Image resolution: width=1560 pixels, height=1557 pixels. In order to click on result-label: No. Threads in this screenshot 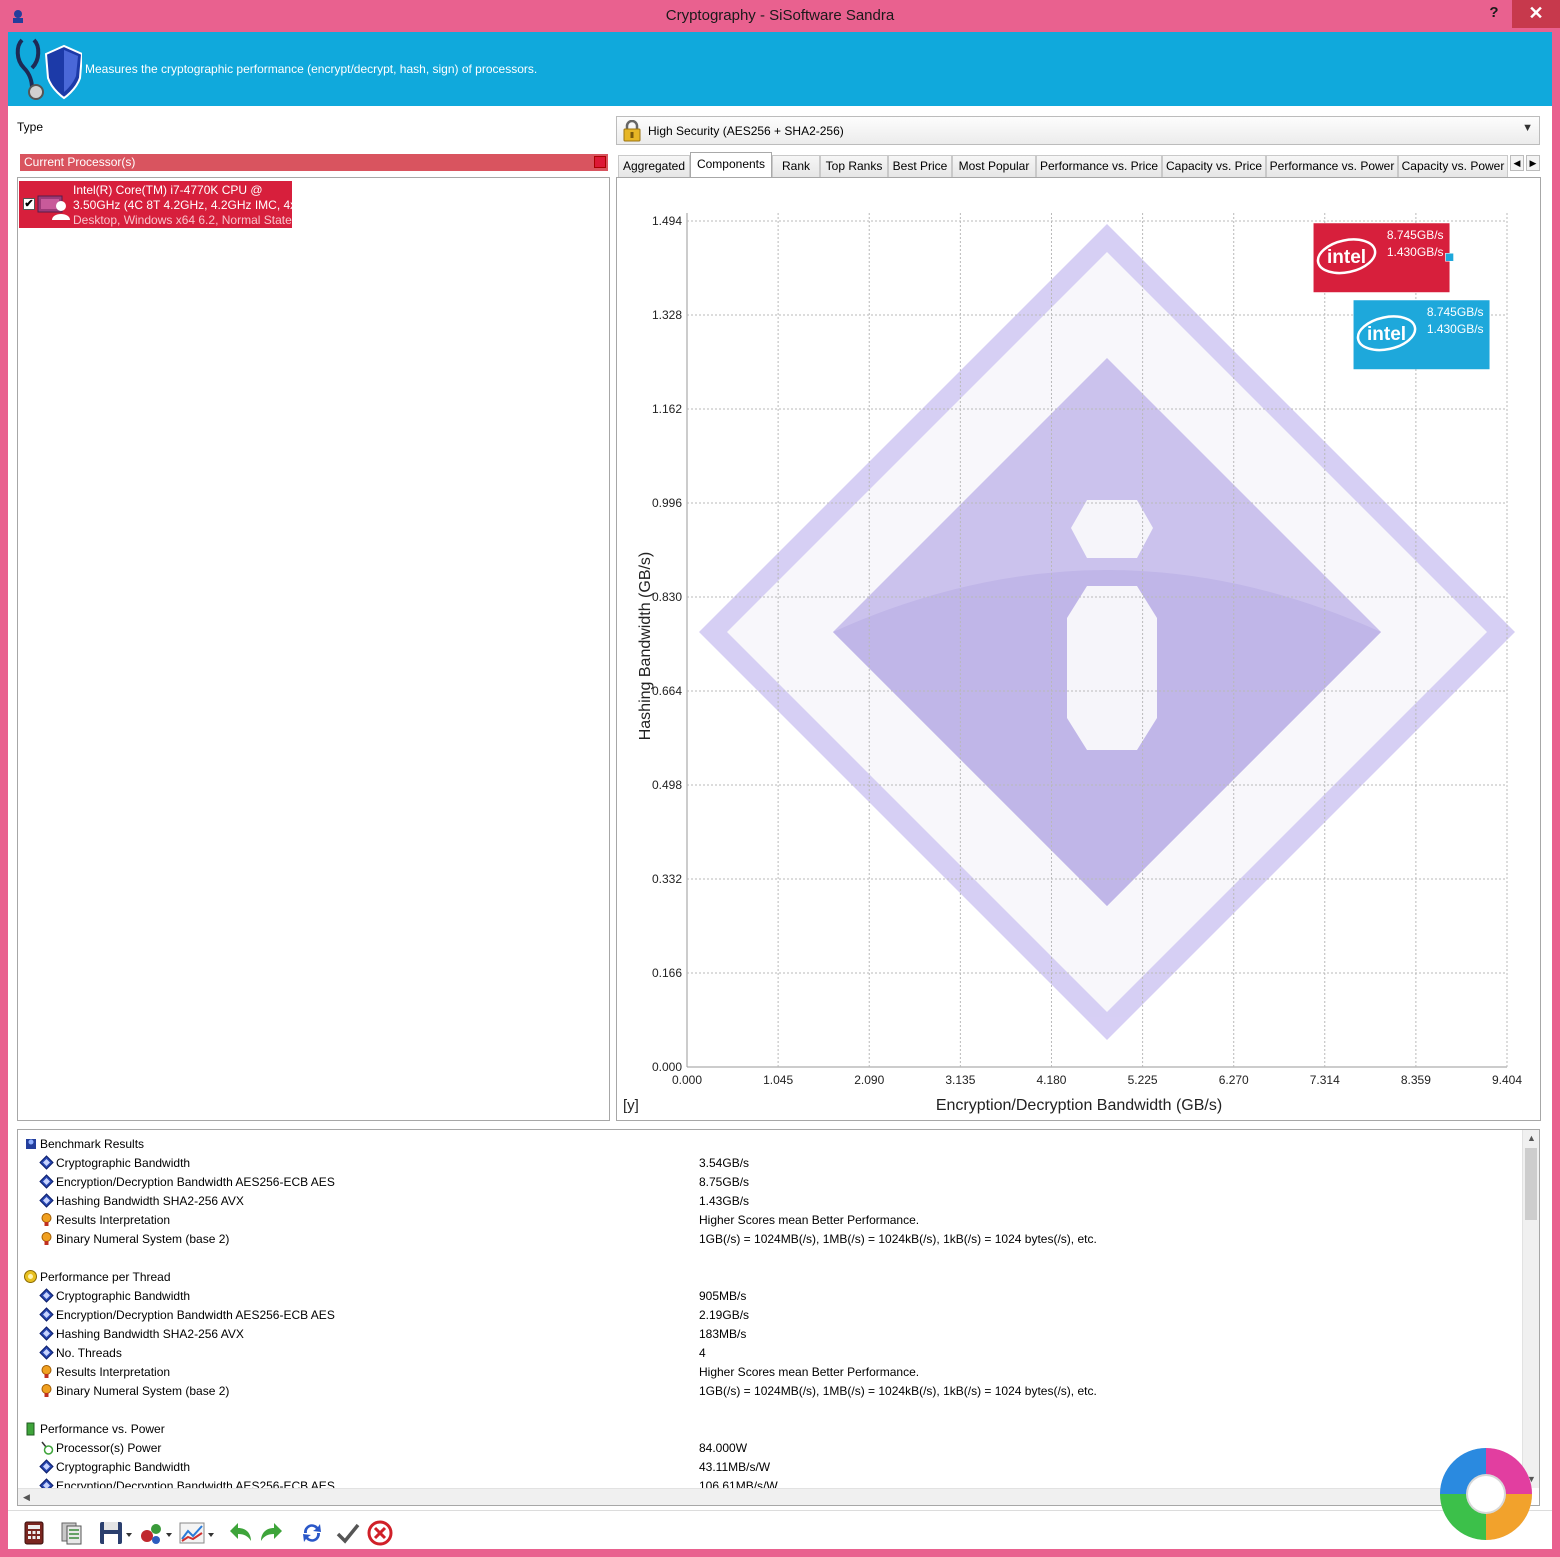, I will do `click(89, 1353)`.